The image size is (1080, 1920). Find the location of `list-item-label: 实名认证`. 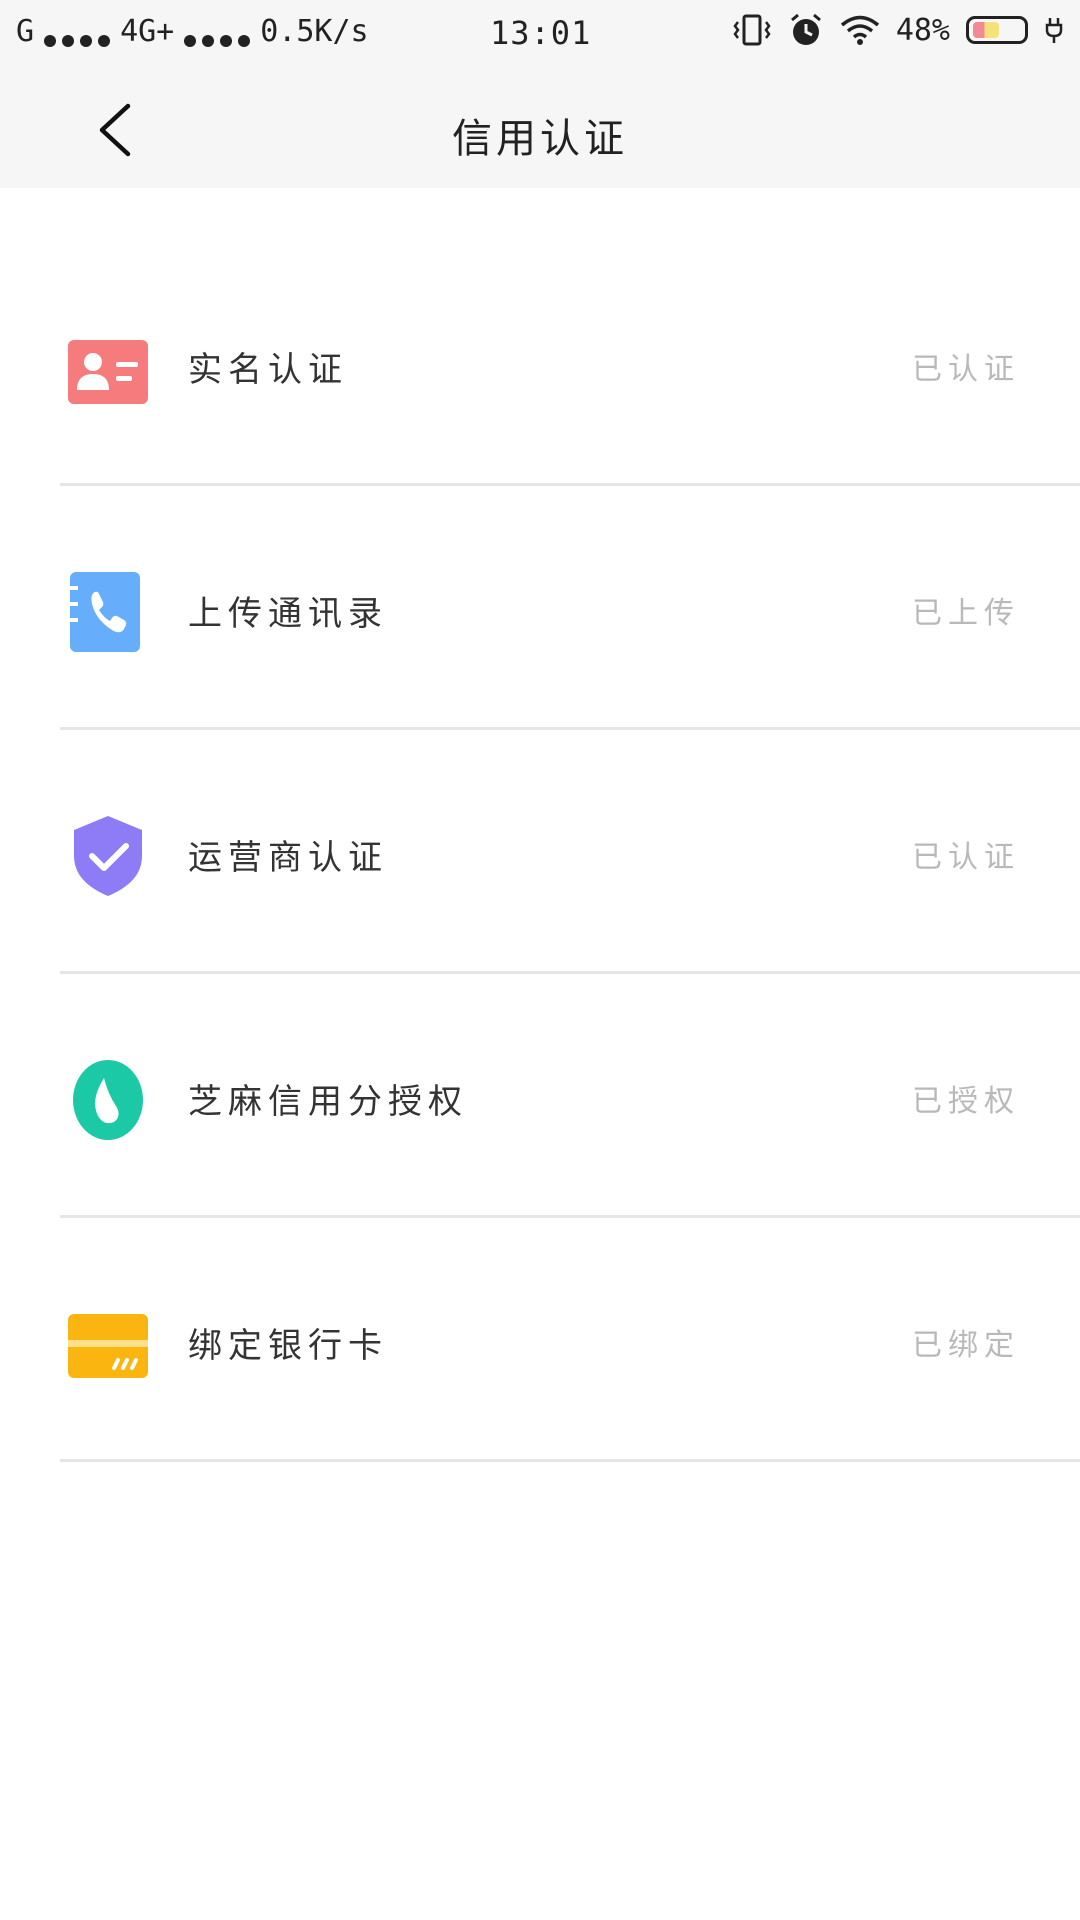

list-item-label: 实名认证 is located at coordinates (268, 370).